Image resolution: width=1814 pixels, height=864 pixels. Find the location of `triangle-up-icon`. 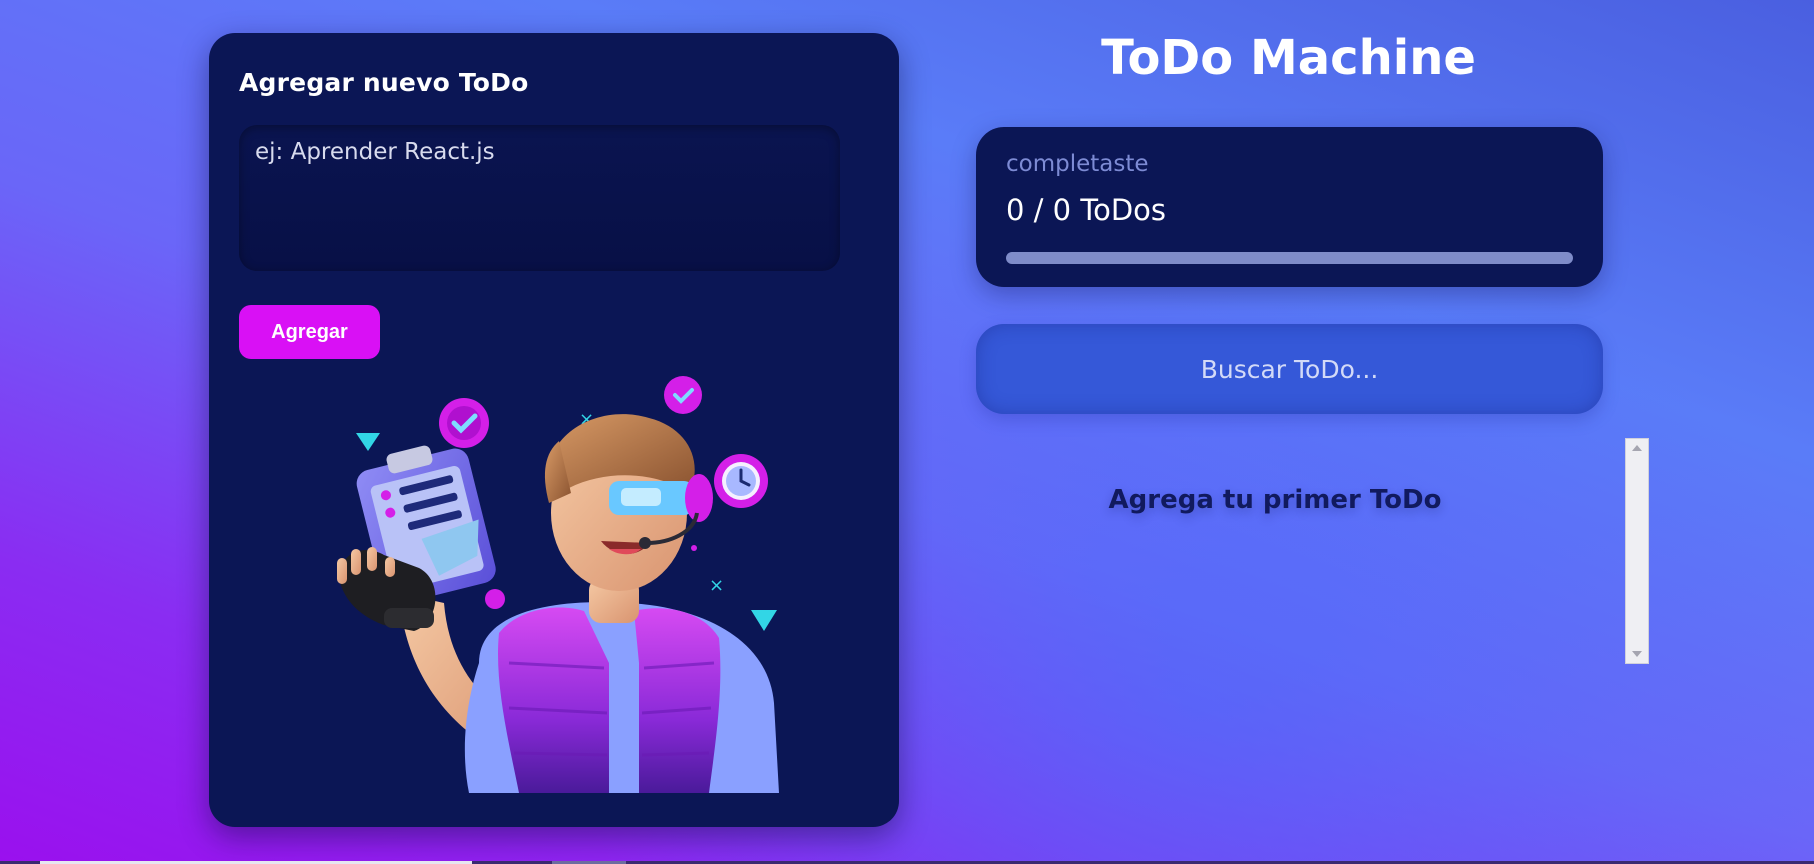

triangle-up-icon is located at coordinates (1637, 448).